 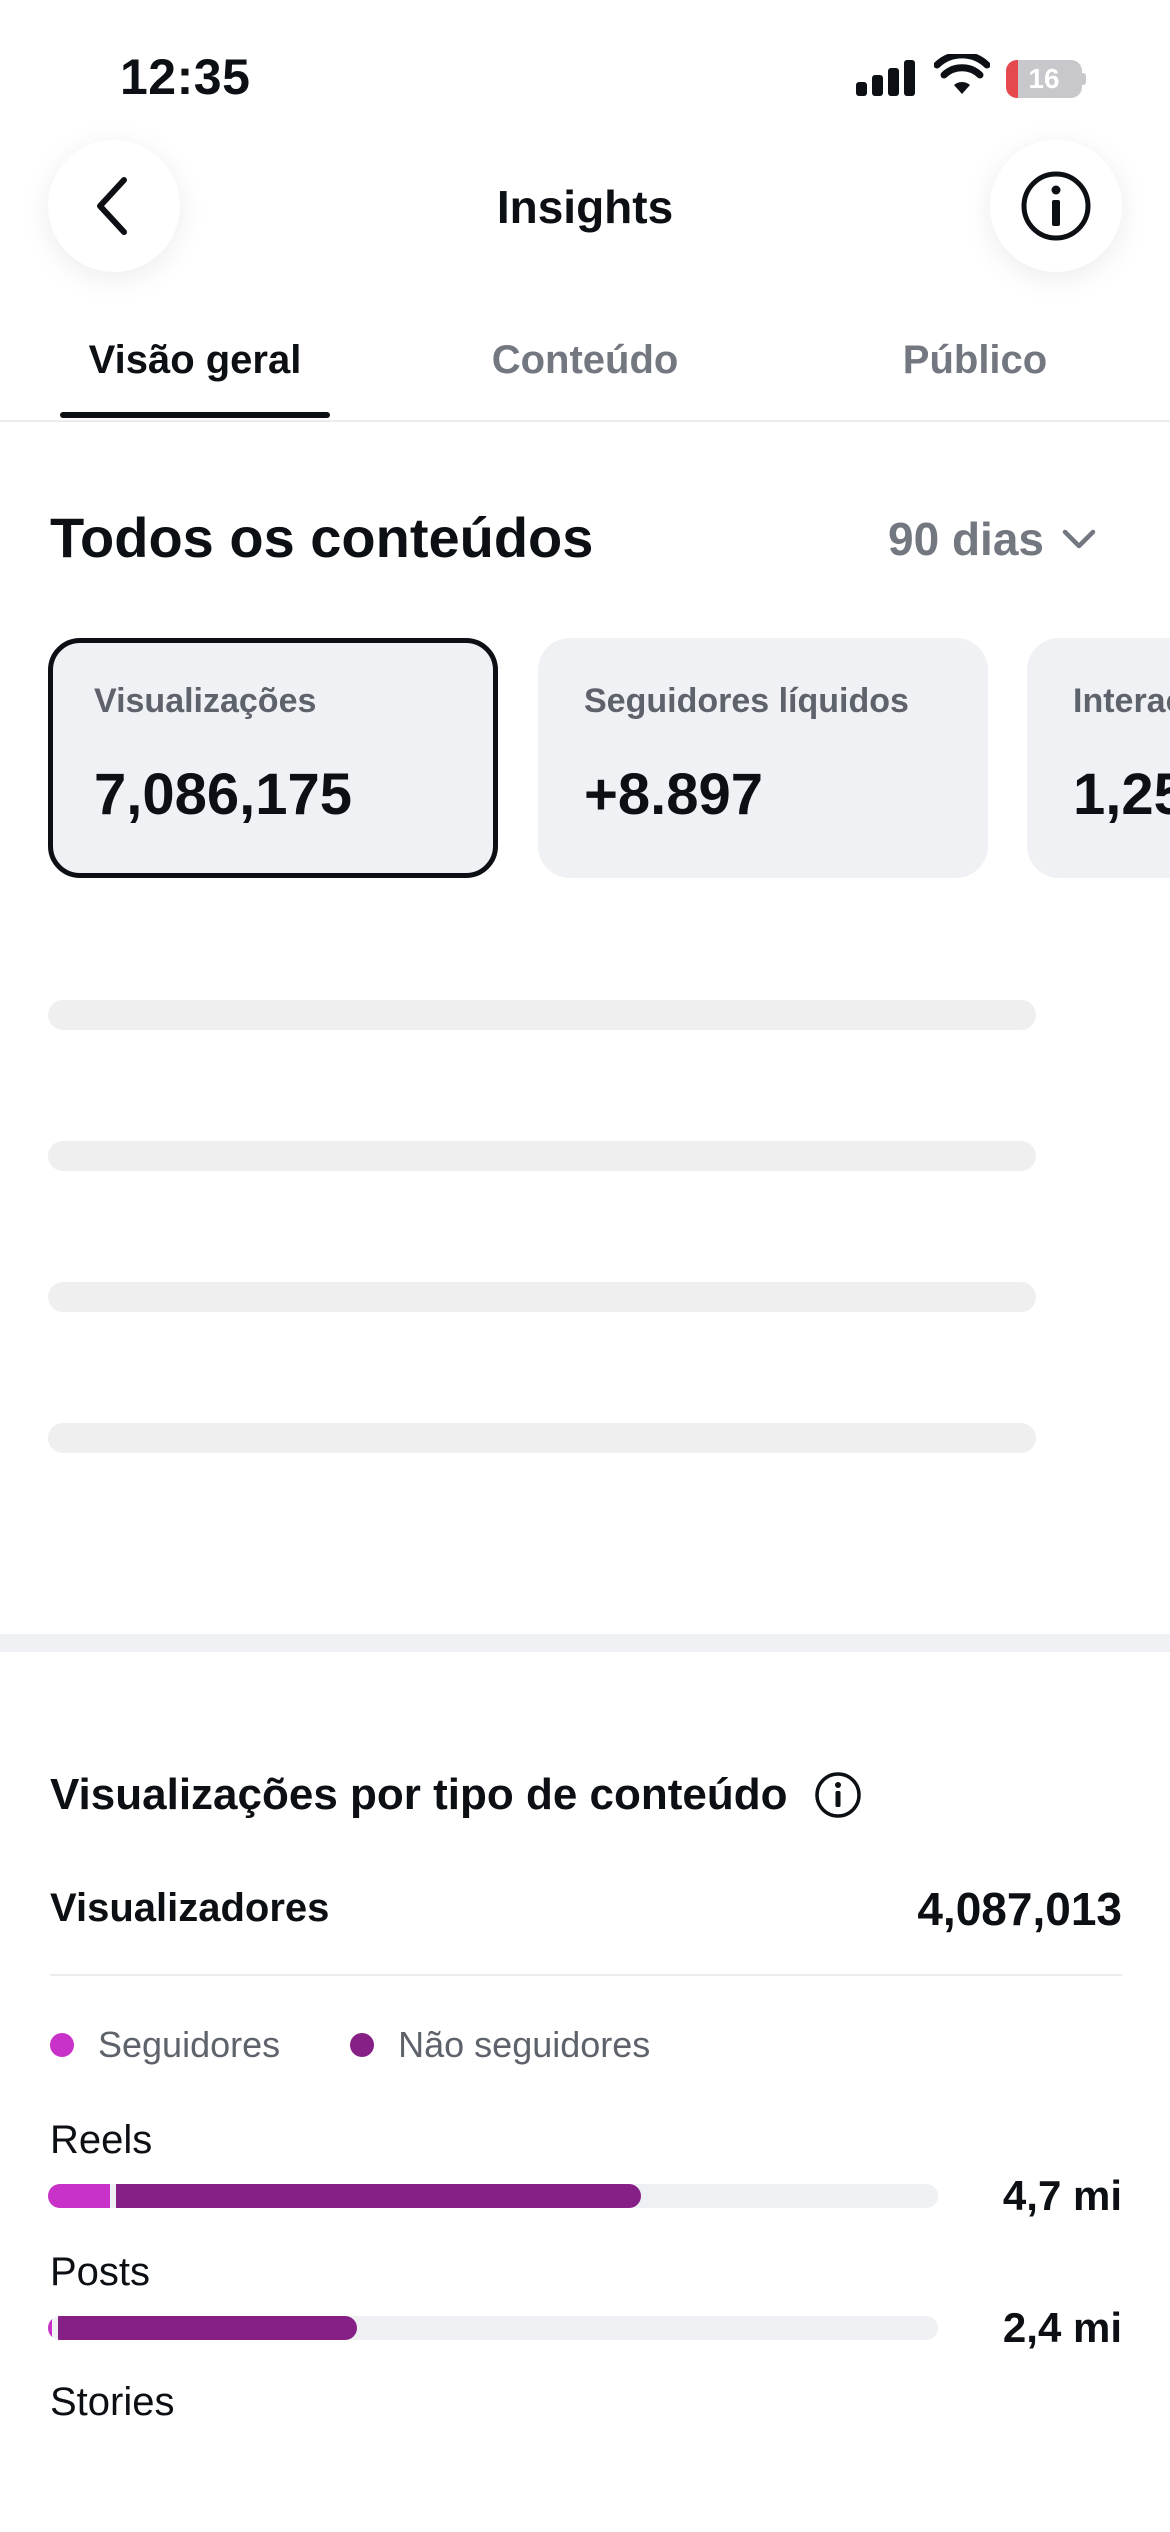 I want to click on tab-overview: Visão geral, so click(x=195, y=360).